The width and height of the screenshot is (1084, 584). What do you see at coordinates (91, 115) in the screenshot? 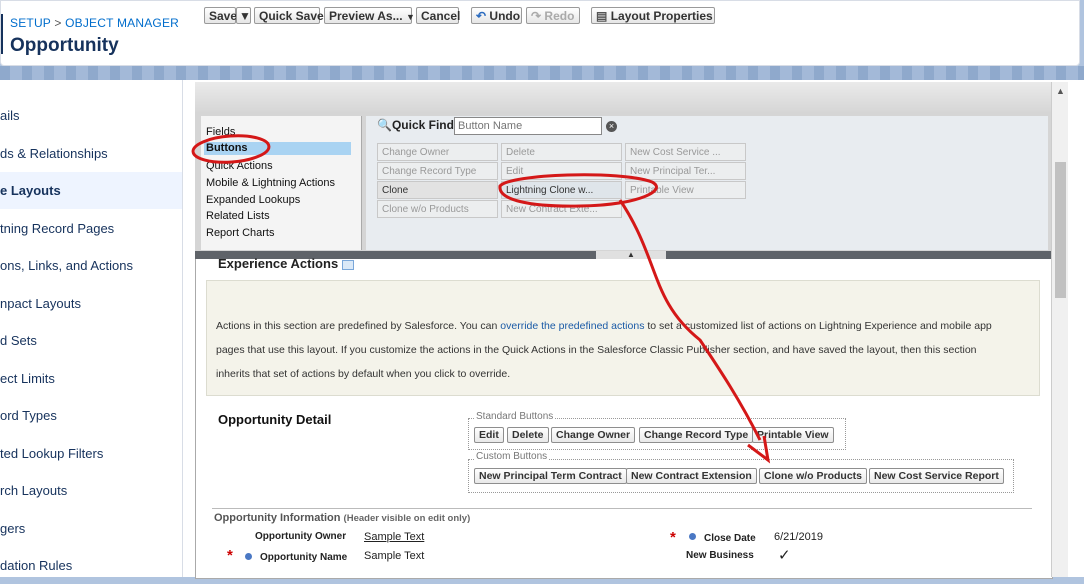
I see `sidebar-item-details: ails` at bounding box center [91, 115].